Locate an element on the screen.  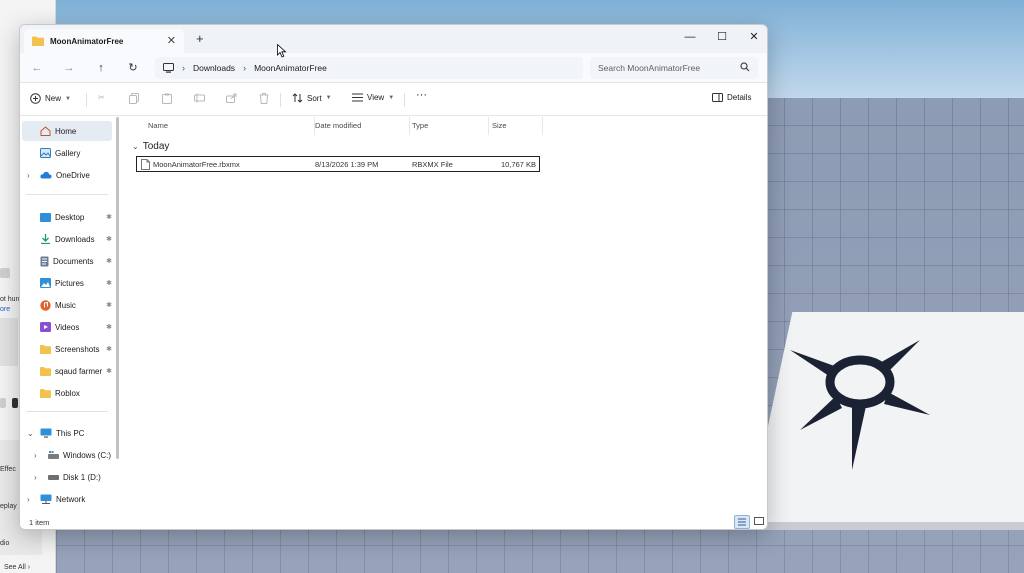
details-pane-button: Details is located at coordinates (731, 97).